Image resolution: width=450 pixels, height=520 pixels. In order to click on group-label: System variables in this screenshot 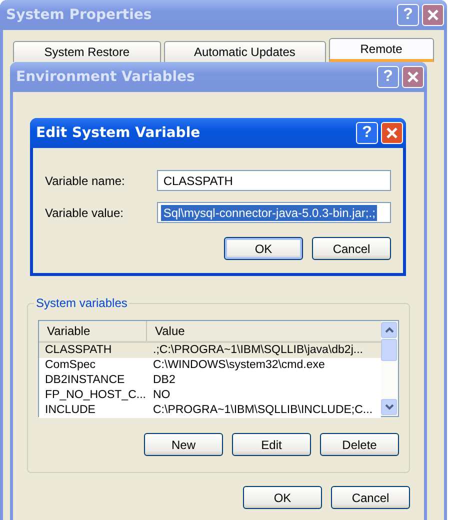, I will do `click(82, 303)`.